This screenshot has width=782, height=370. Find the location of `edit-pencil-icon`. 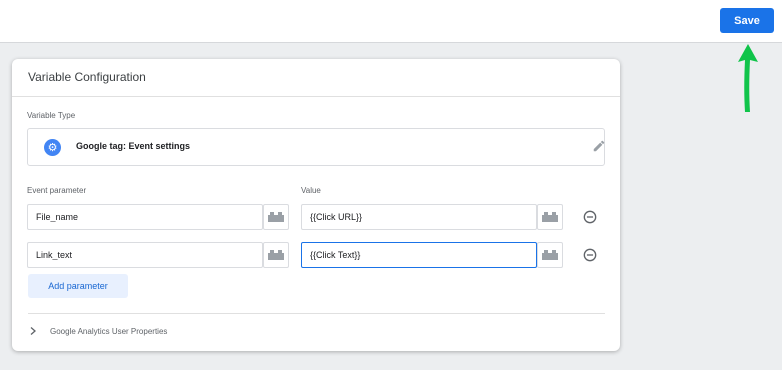

edit-pencil-icon is located at coordinates (599, 146).